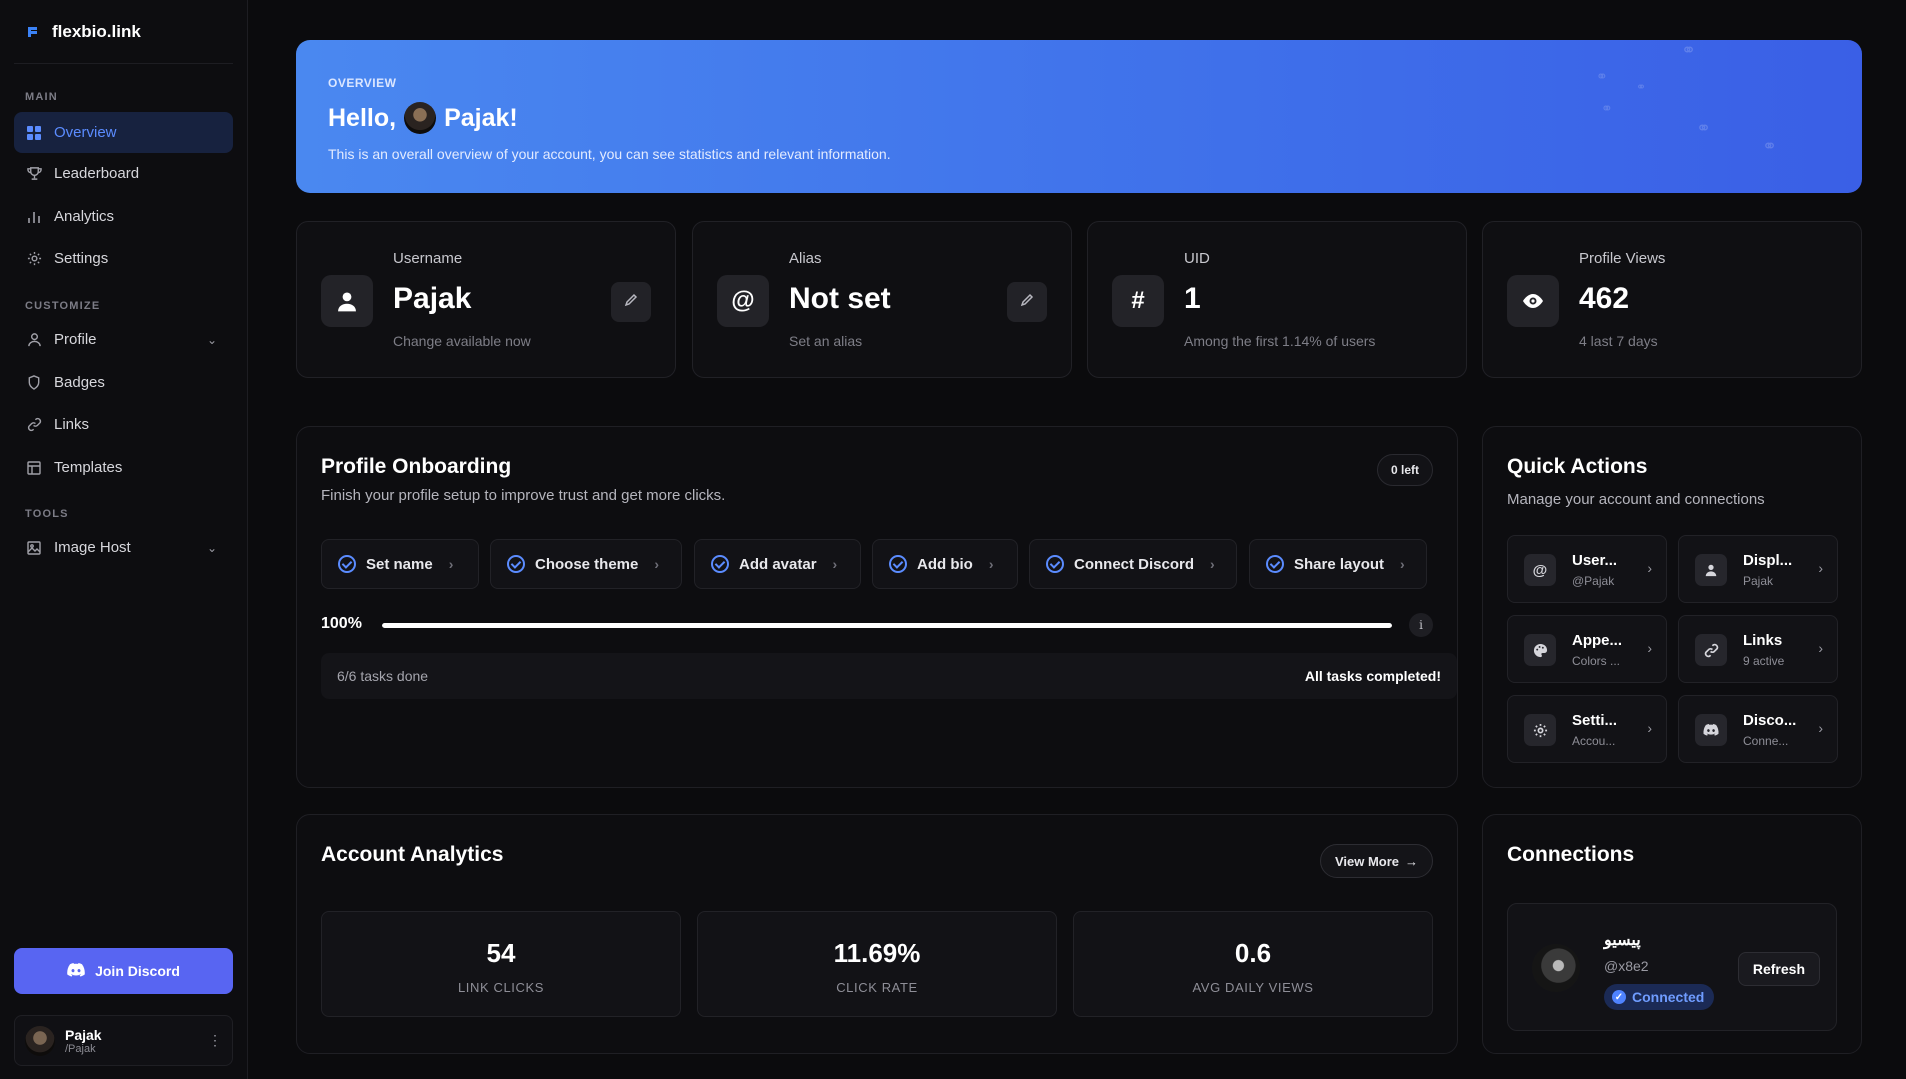  I want to click on task-connect-discord: Connect Discord ›, so click(1133, 564).